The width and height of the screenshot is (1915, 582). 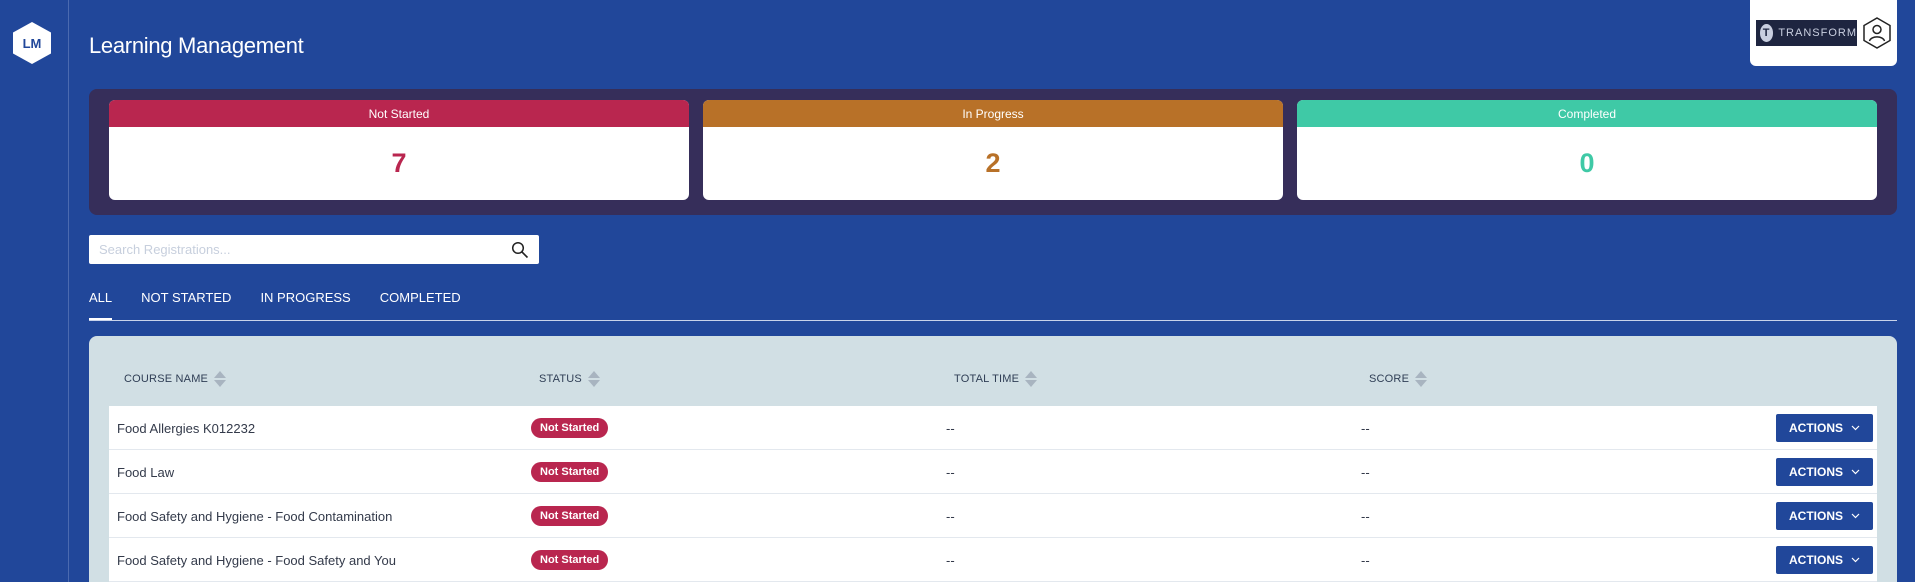 I want to click on stat-value: 0, so click(x=1587, y=163).